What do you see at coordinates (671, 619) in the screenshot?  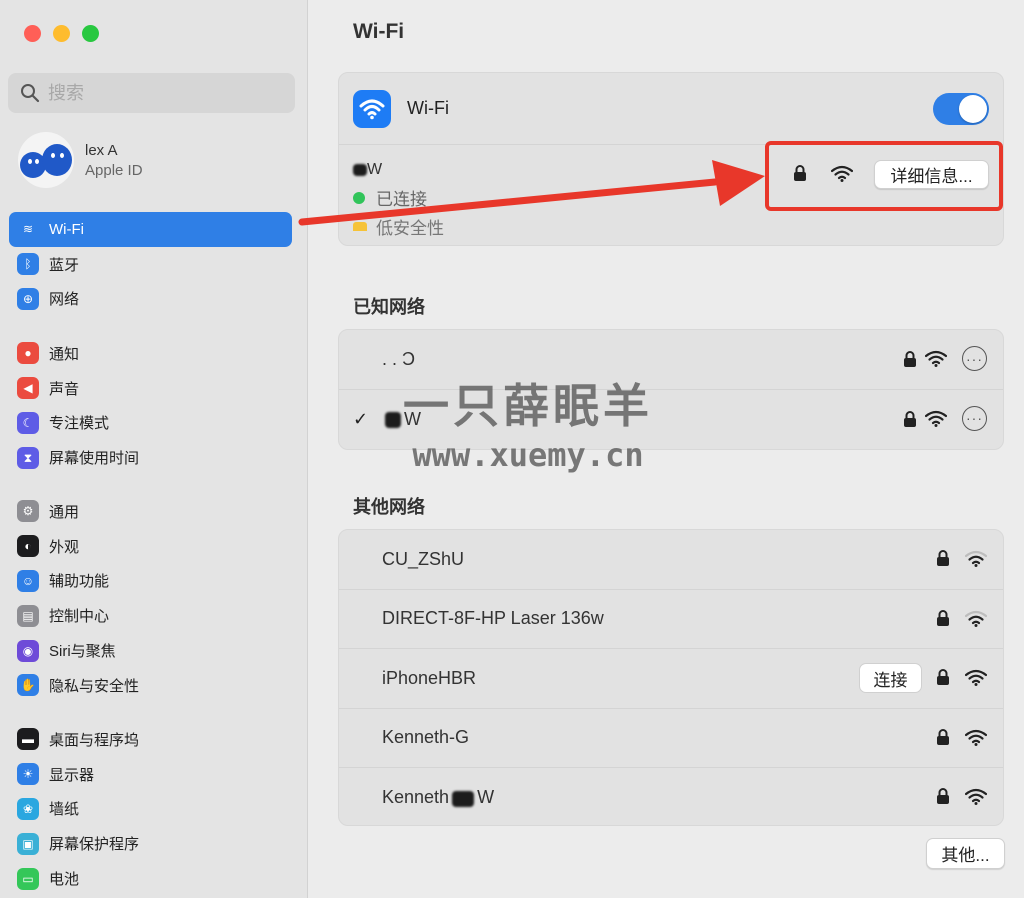 I see `other-network-row: DIRECT-8F-HP Laser 136w` at bounding box center [671, 619].